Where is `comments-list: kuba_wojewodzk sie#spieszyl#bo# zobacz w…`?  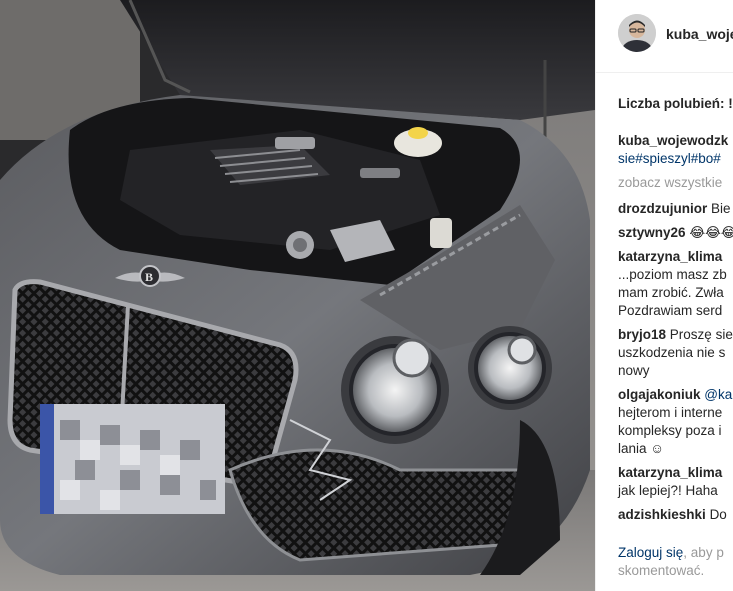
comments-list: kuba_wojewodzk sie#spieszyl#bo# zobacz w… is located at coordinates (675, 331).